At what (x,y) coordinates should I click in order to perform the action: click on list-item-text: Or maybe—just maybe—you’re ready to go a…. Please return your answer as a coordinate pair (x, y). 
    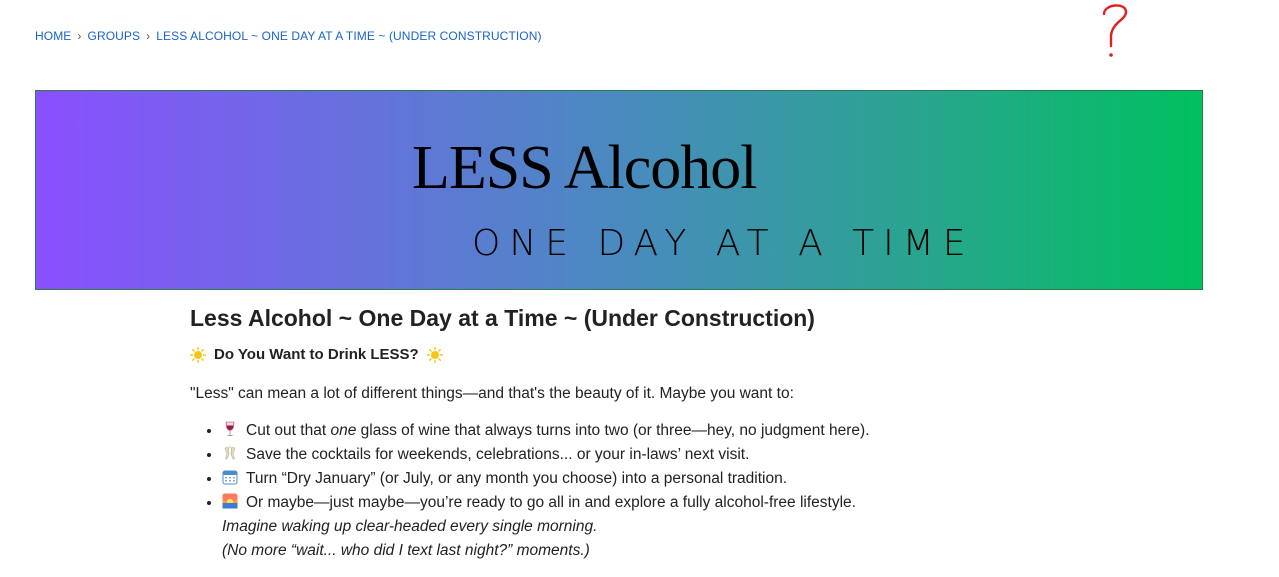
    Looking at the image, I should click on (551, 502).